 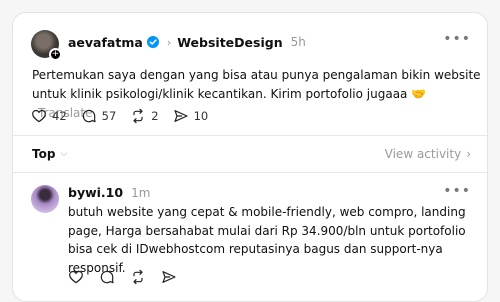 I want to click on verified-badge-icon, so click(x=152, y=42).